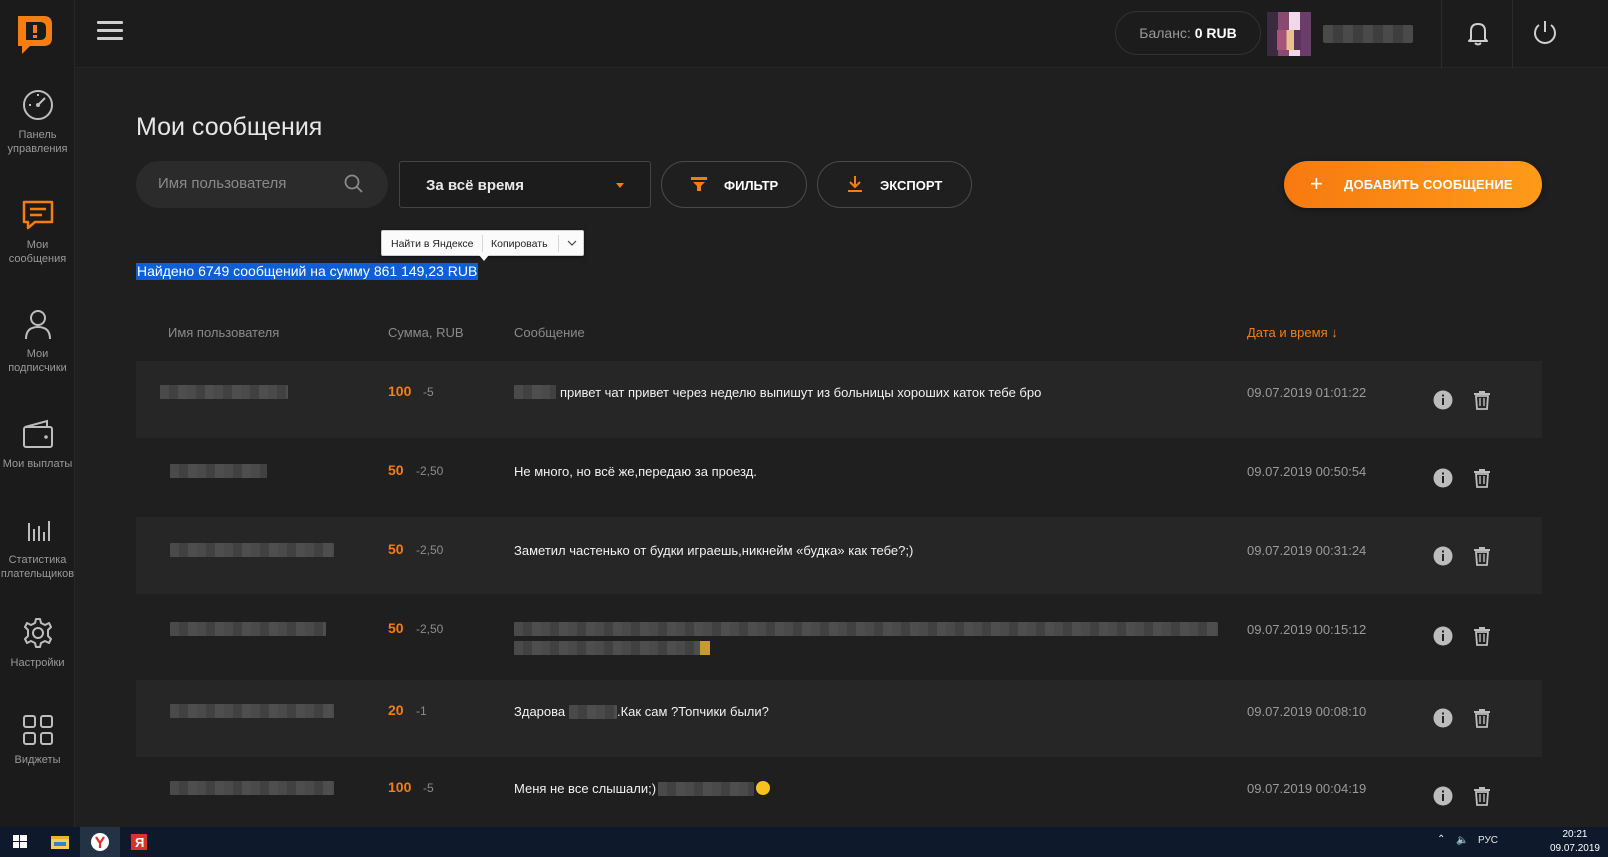 This screenshot has width=1608, height=857. Describe the element at coordinates (37, 215) in the screenshot. I see `messages-icon` at that location.